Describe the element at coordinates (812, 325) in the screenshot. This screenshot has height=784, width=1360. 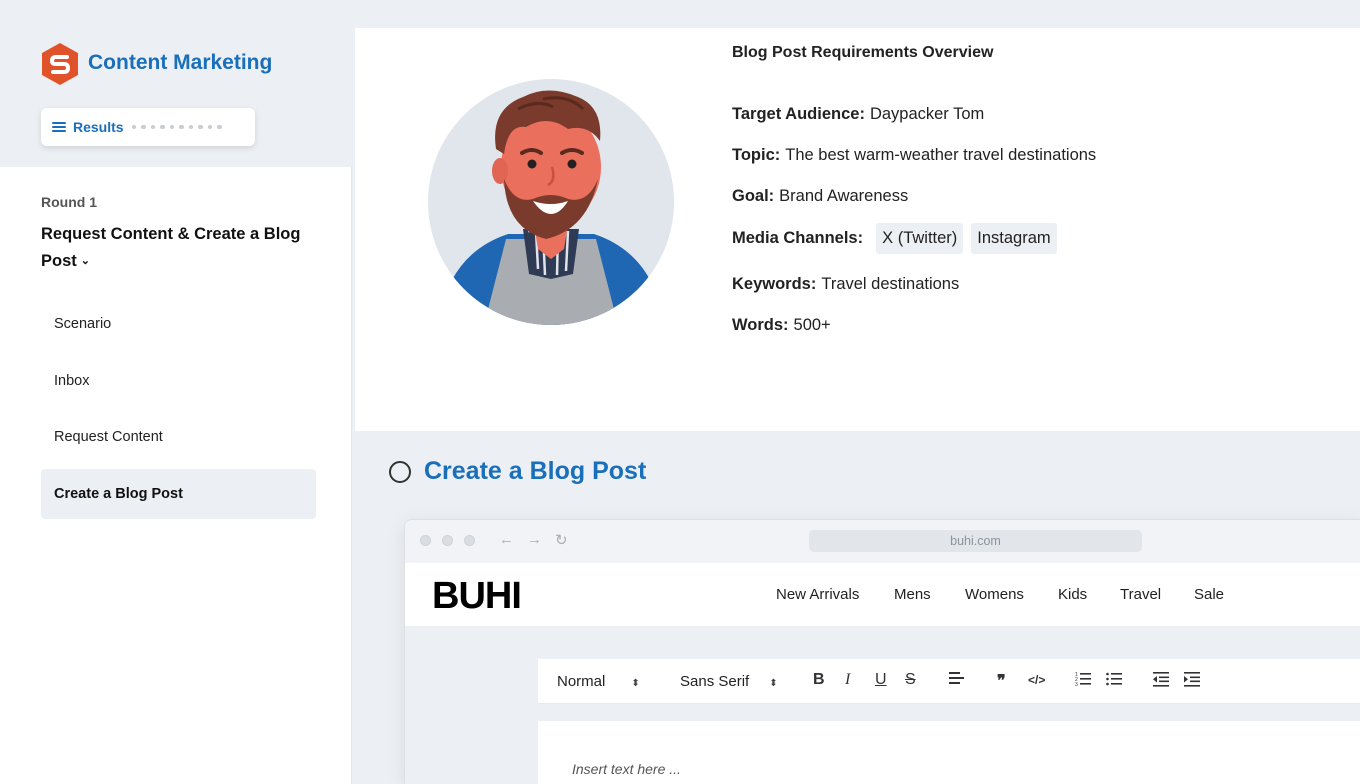
I see `words-value: 500+` at that location.